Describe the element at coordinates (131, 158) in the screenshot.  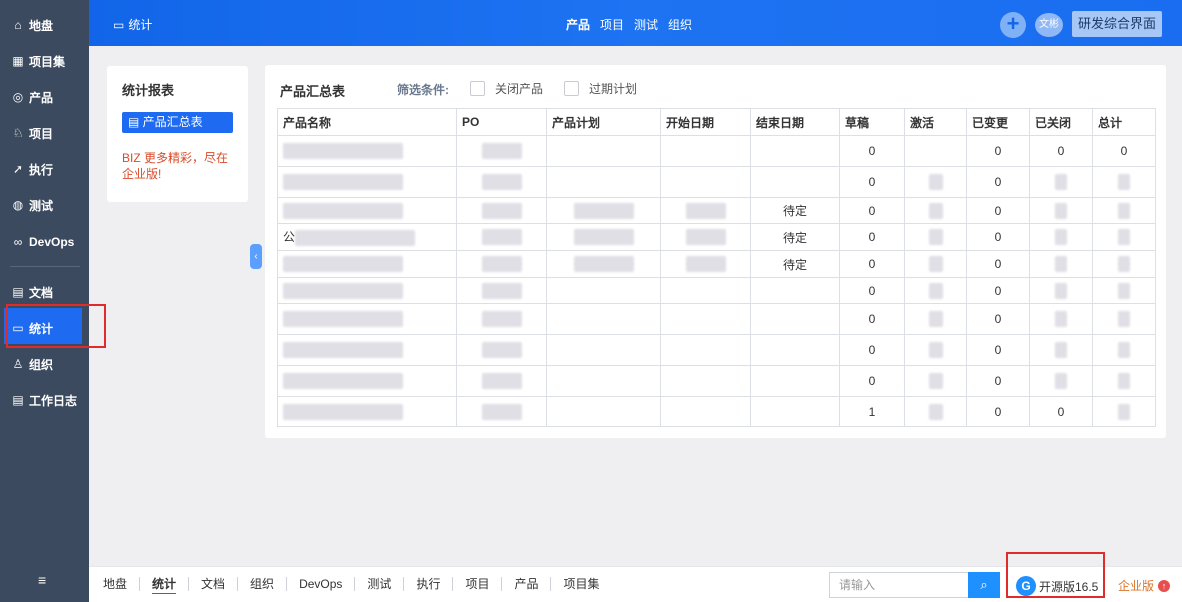
I see `biz-tag: BIZ` at that location.